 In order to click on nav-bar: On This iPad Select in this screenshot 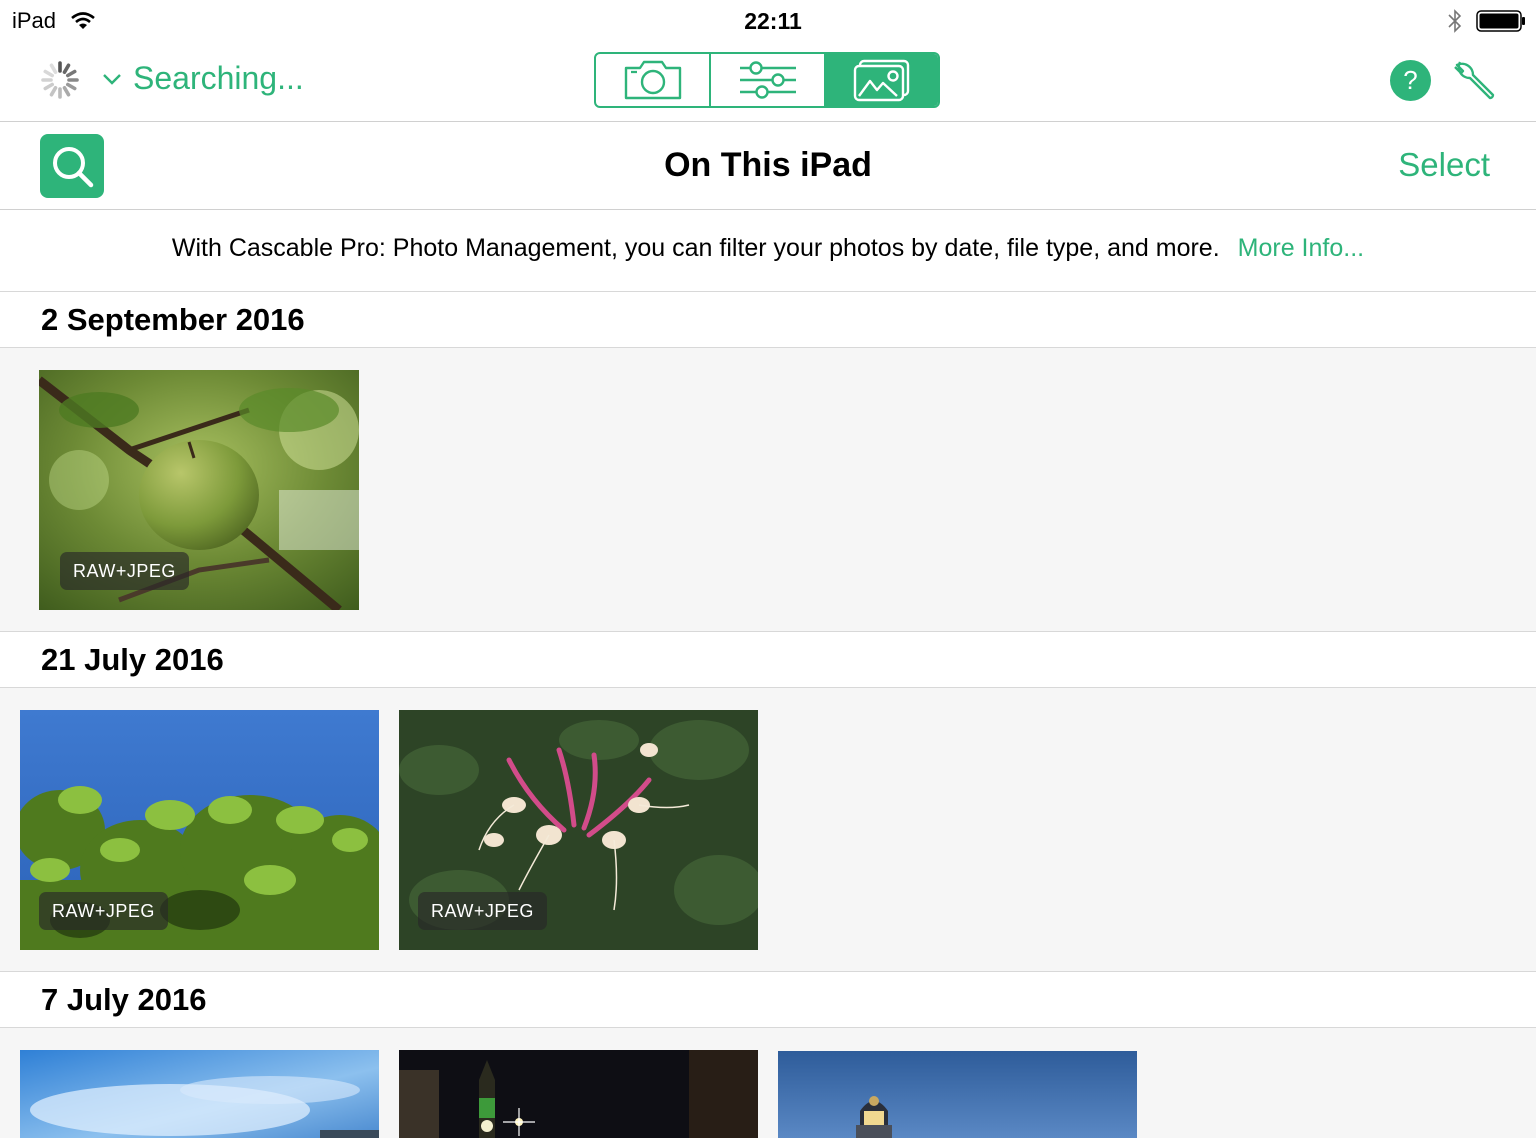, I will do `click(768, 166)`.